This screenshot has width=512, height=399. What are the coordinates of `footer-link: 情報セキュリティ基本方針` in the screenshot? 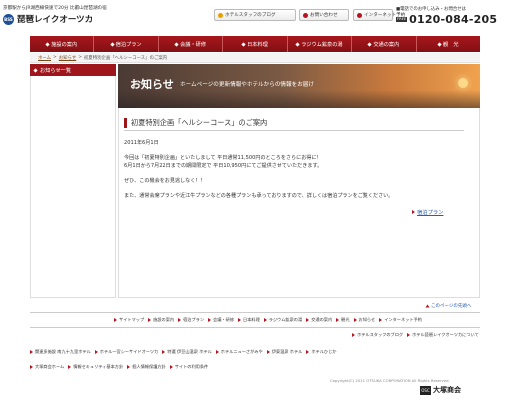 It's located at (95, 367).